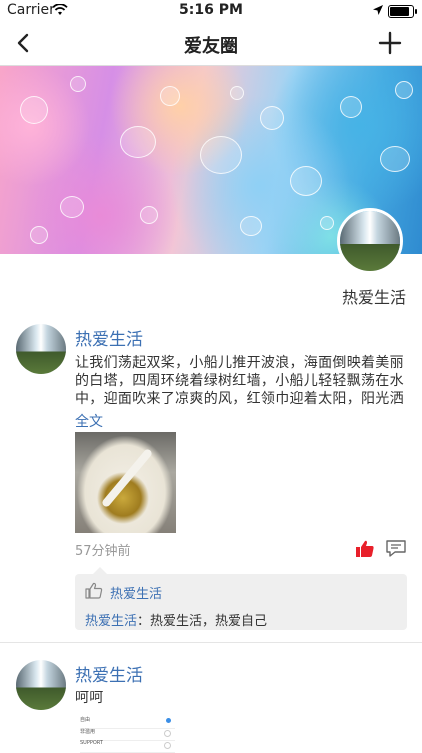 The height and width of the screenshot is (753, 422). Describe the element at coordinates (109, 673) in the screenshot. I see `author-name: 热爱生活` at that location.